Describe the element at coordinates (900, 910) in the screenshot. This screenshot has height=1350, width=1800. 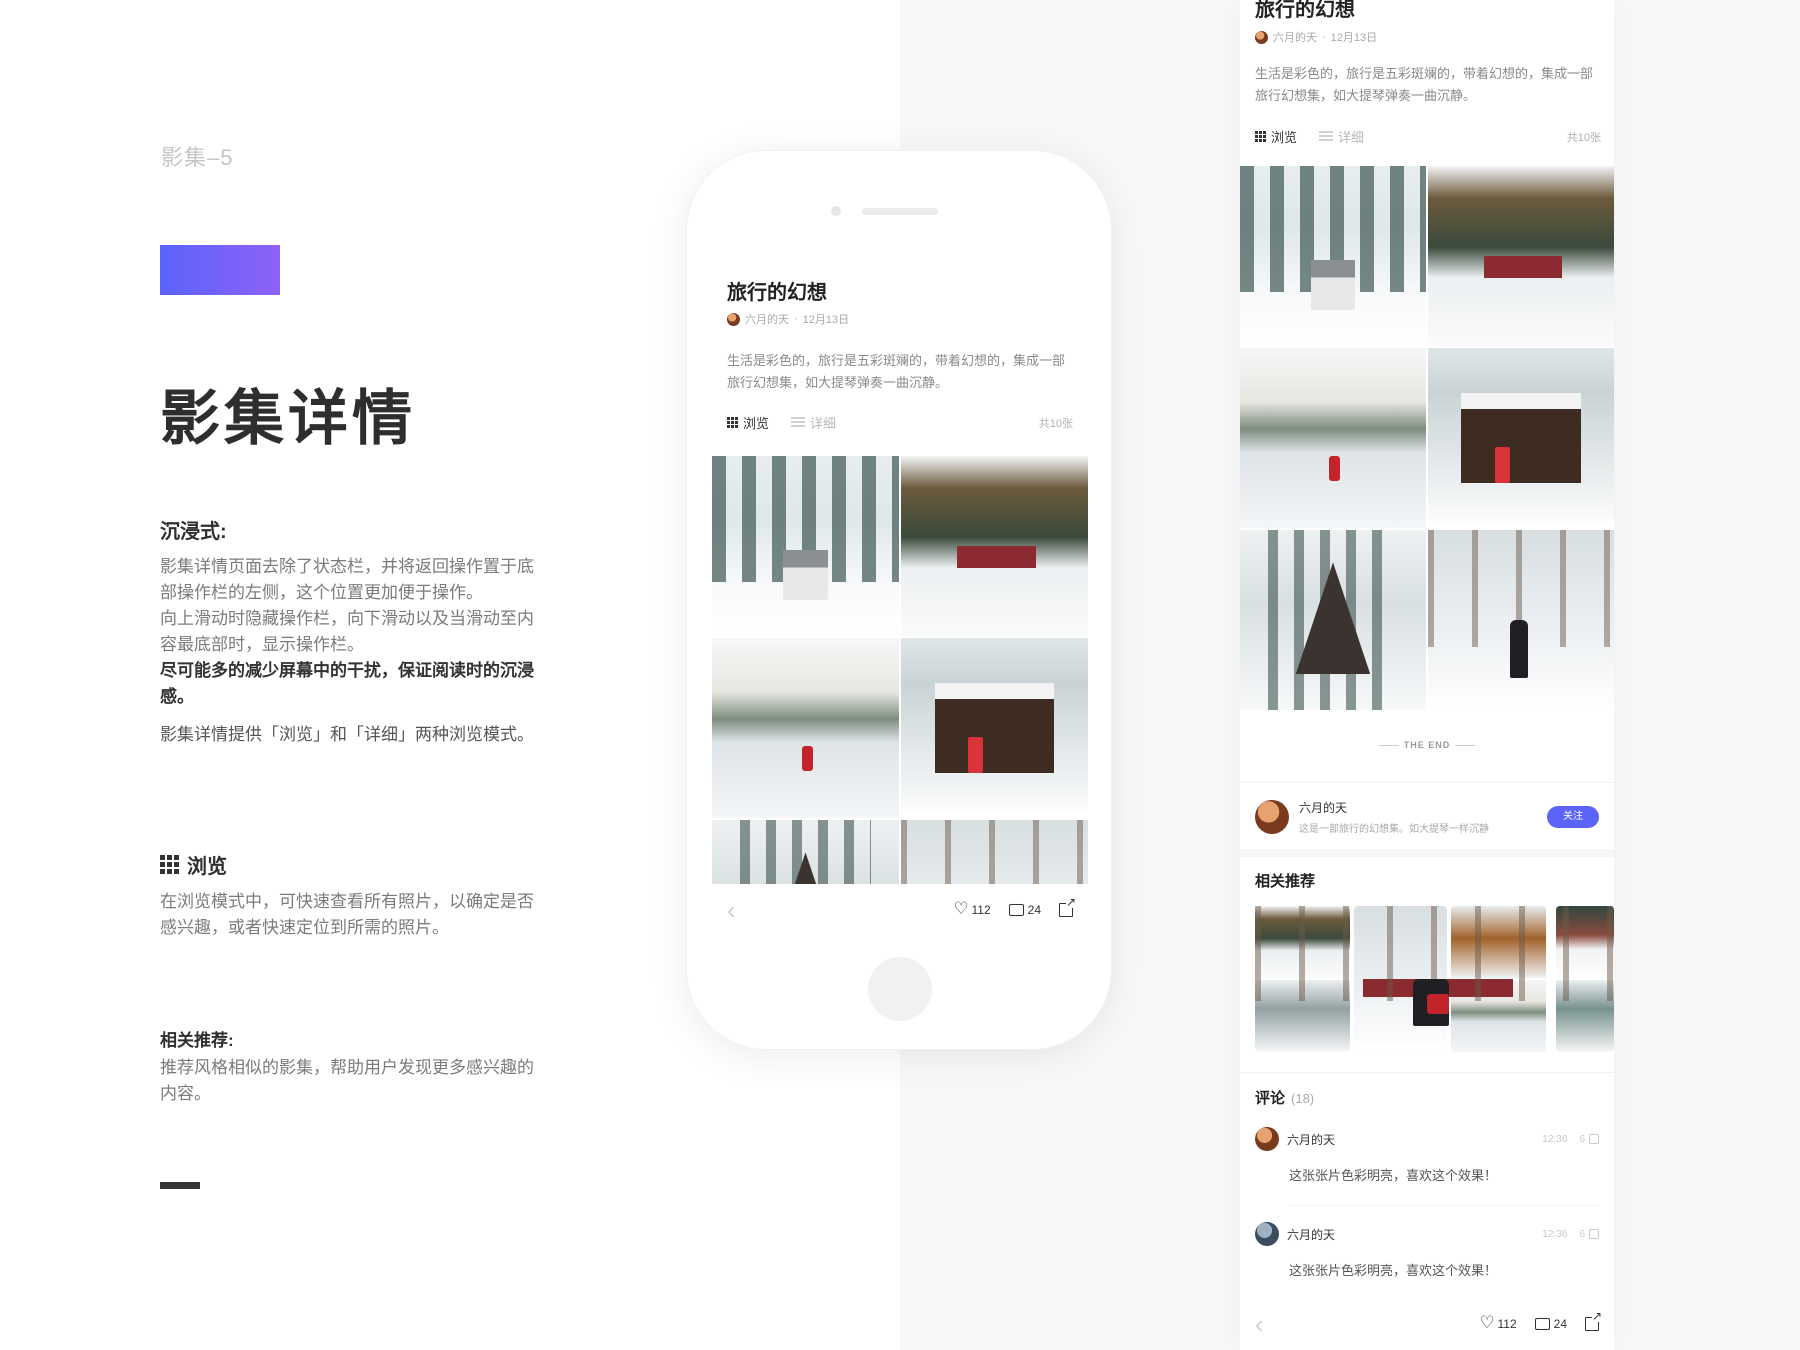
I see `bottom-action-bar: ‹ 112 24` at that location.